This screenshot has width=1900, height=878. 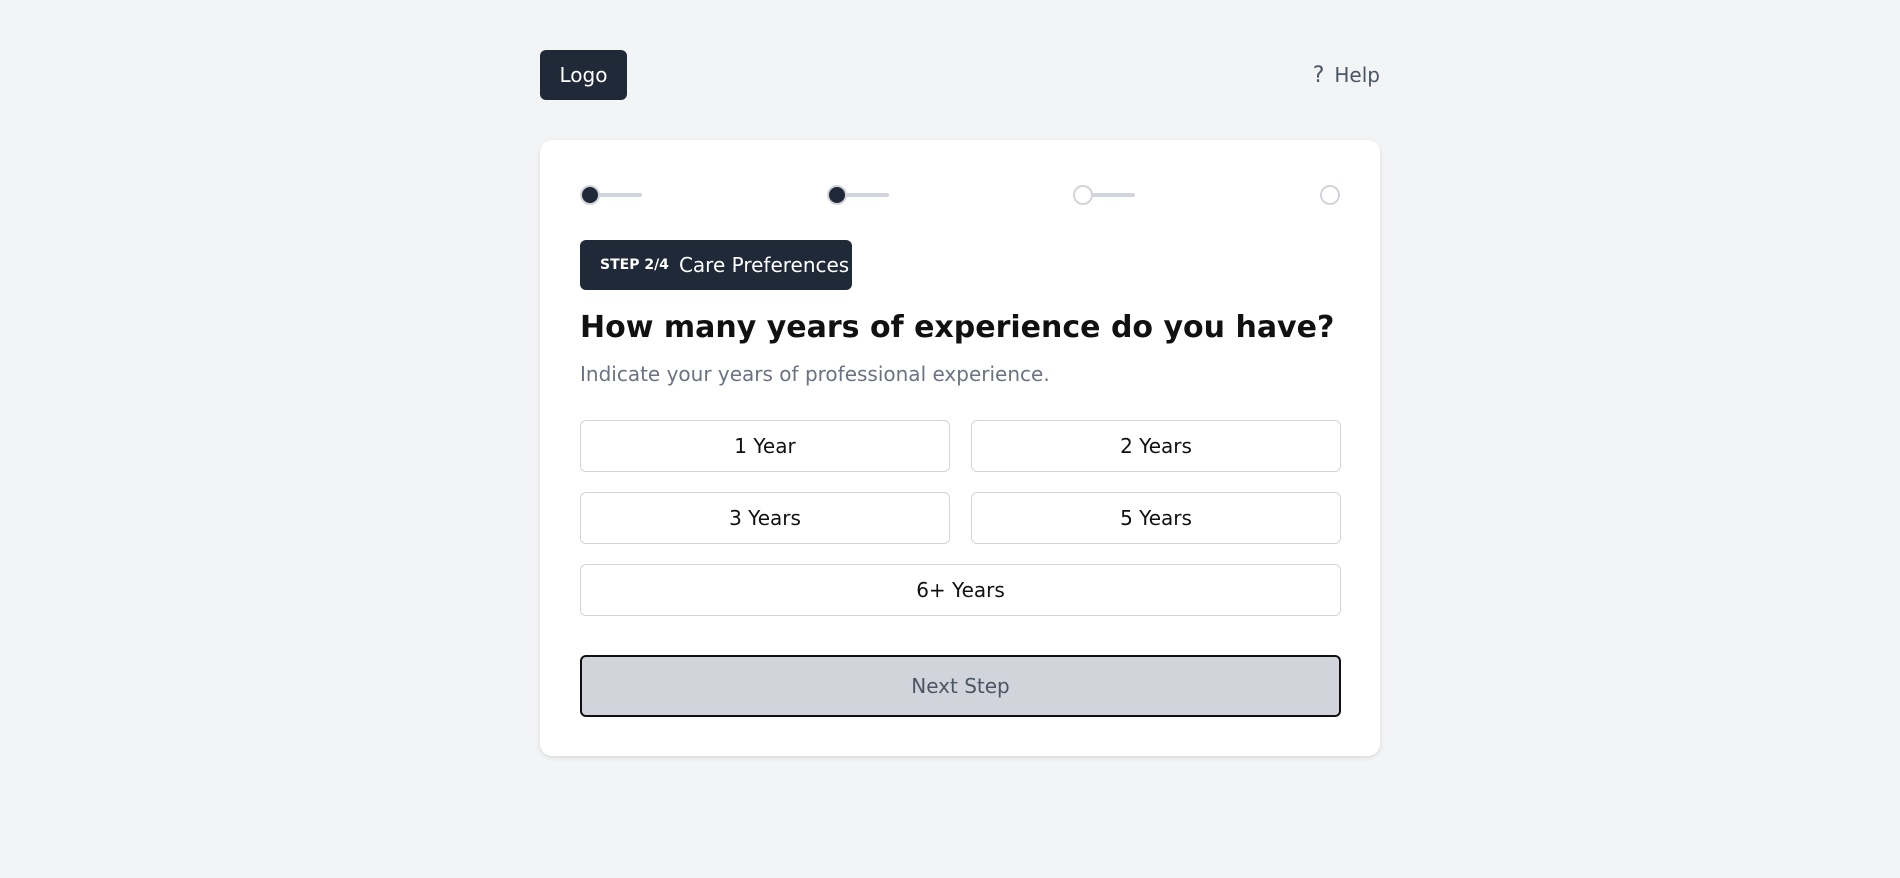 I want to click on step-number: STEP 2/4, so click(x=634, y=265).